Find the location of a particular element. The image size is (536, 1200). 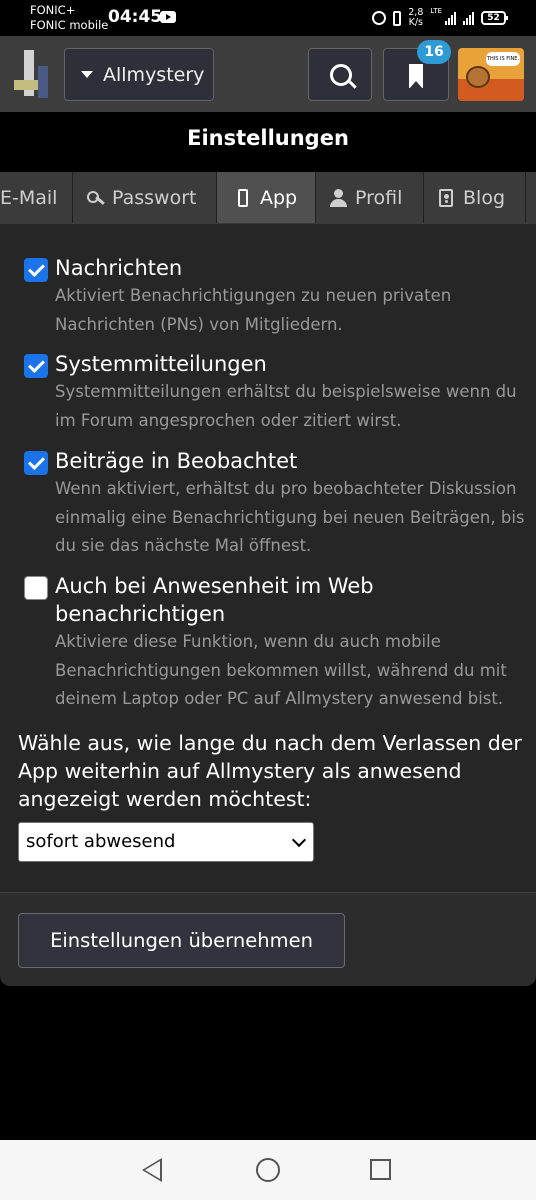

phone-icon is located at coordinates (243, 197).